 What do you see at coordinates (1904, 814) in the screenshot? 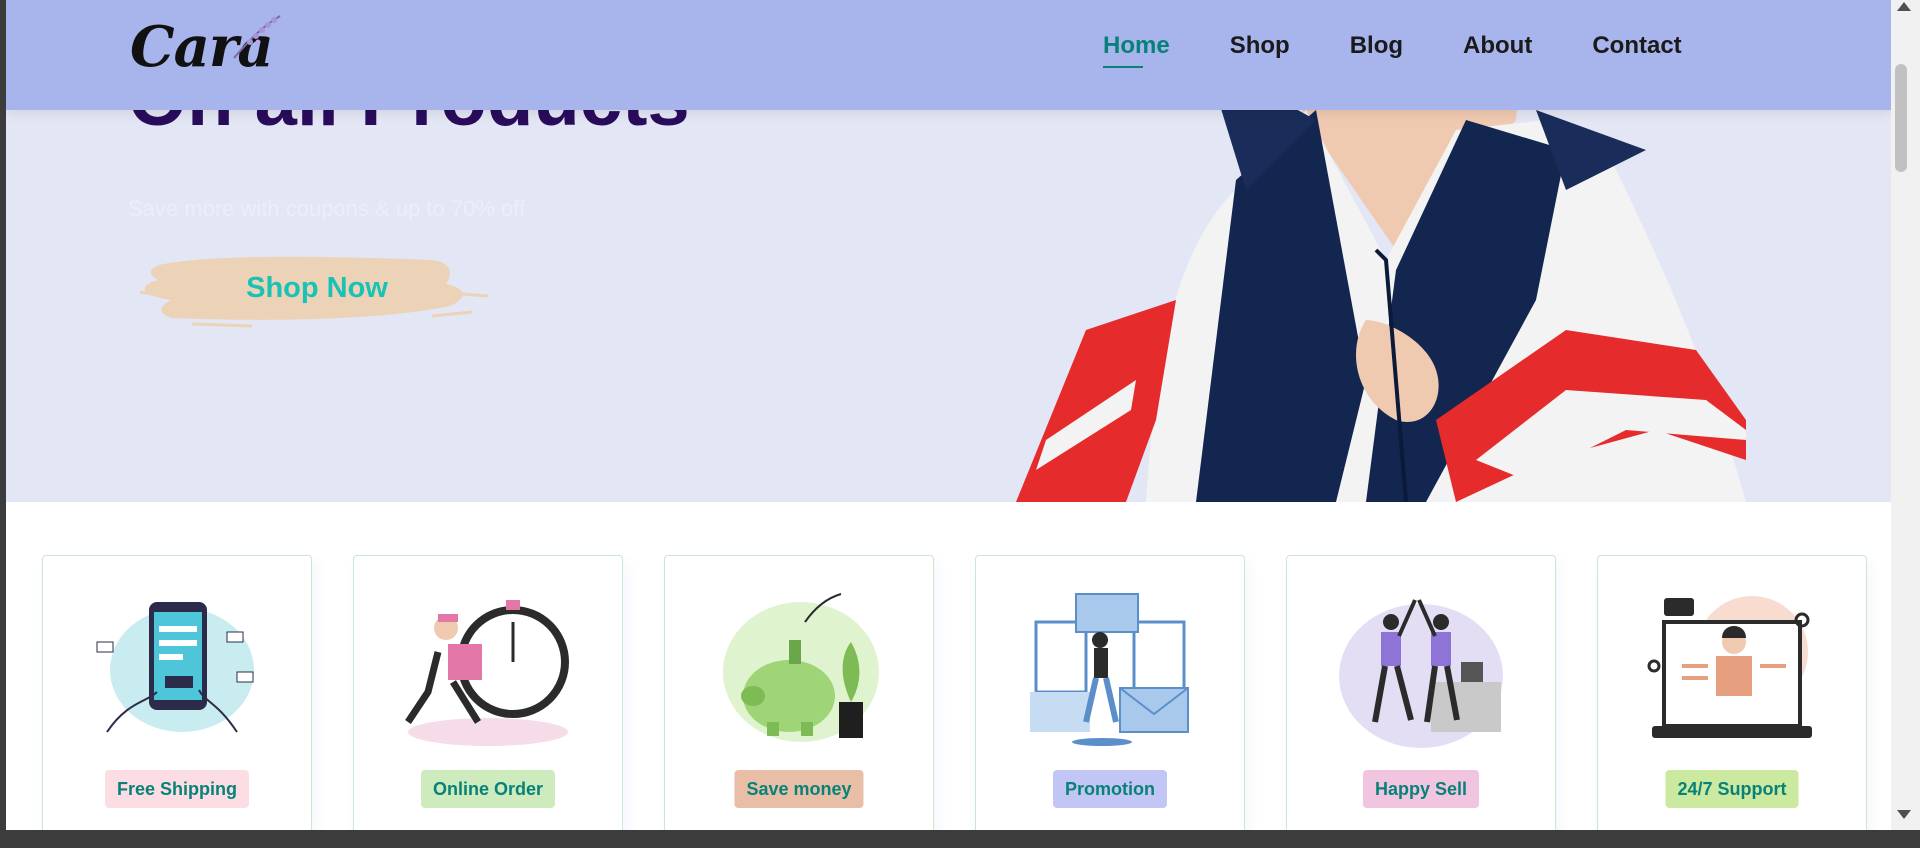
I see `scroll-down-icon` at bounding box center [1904, 814].